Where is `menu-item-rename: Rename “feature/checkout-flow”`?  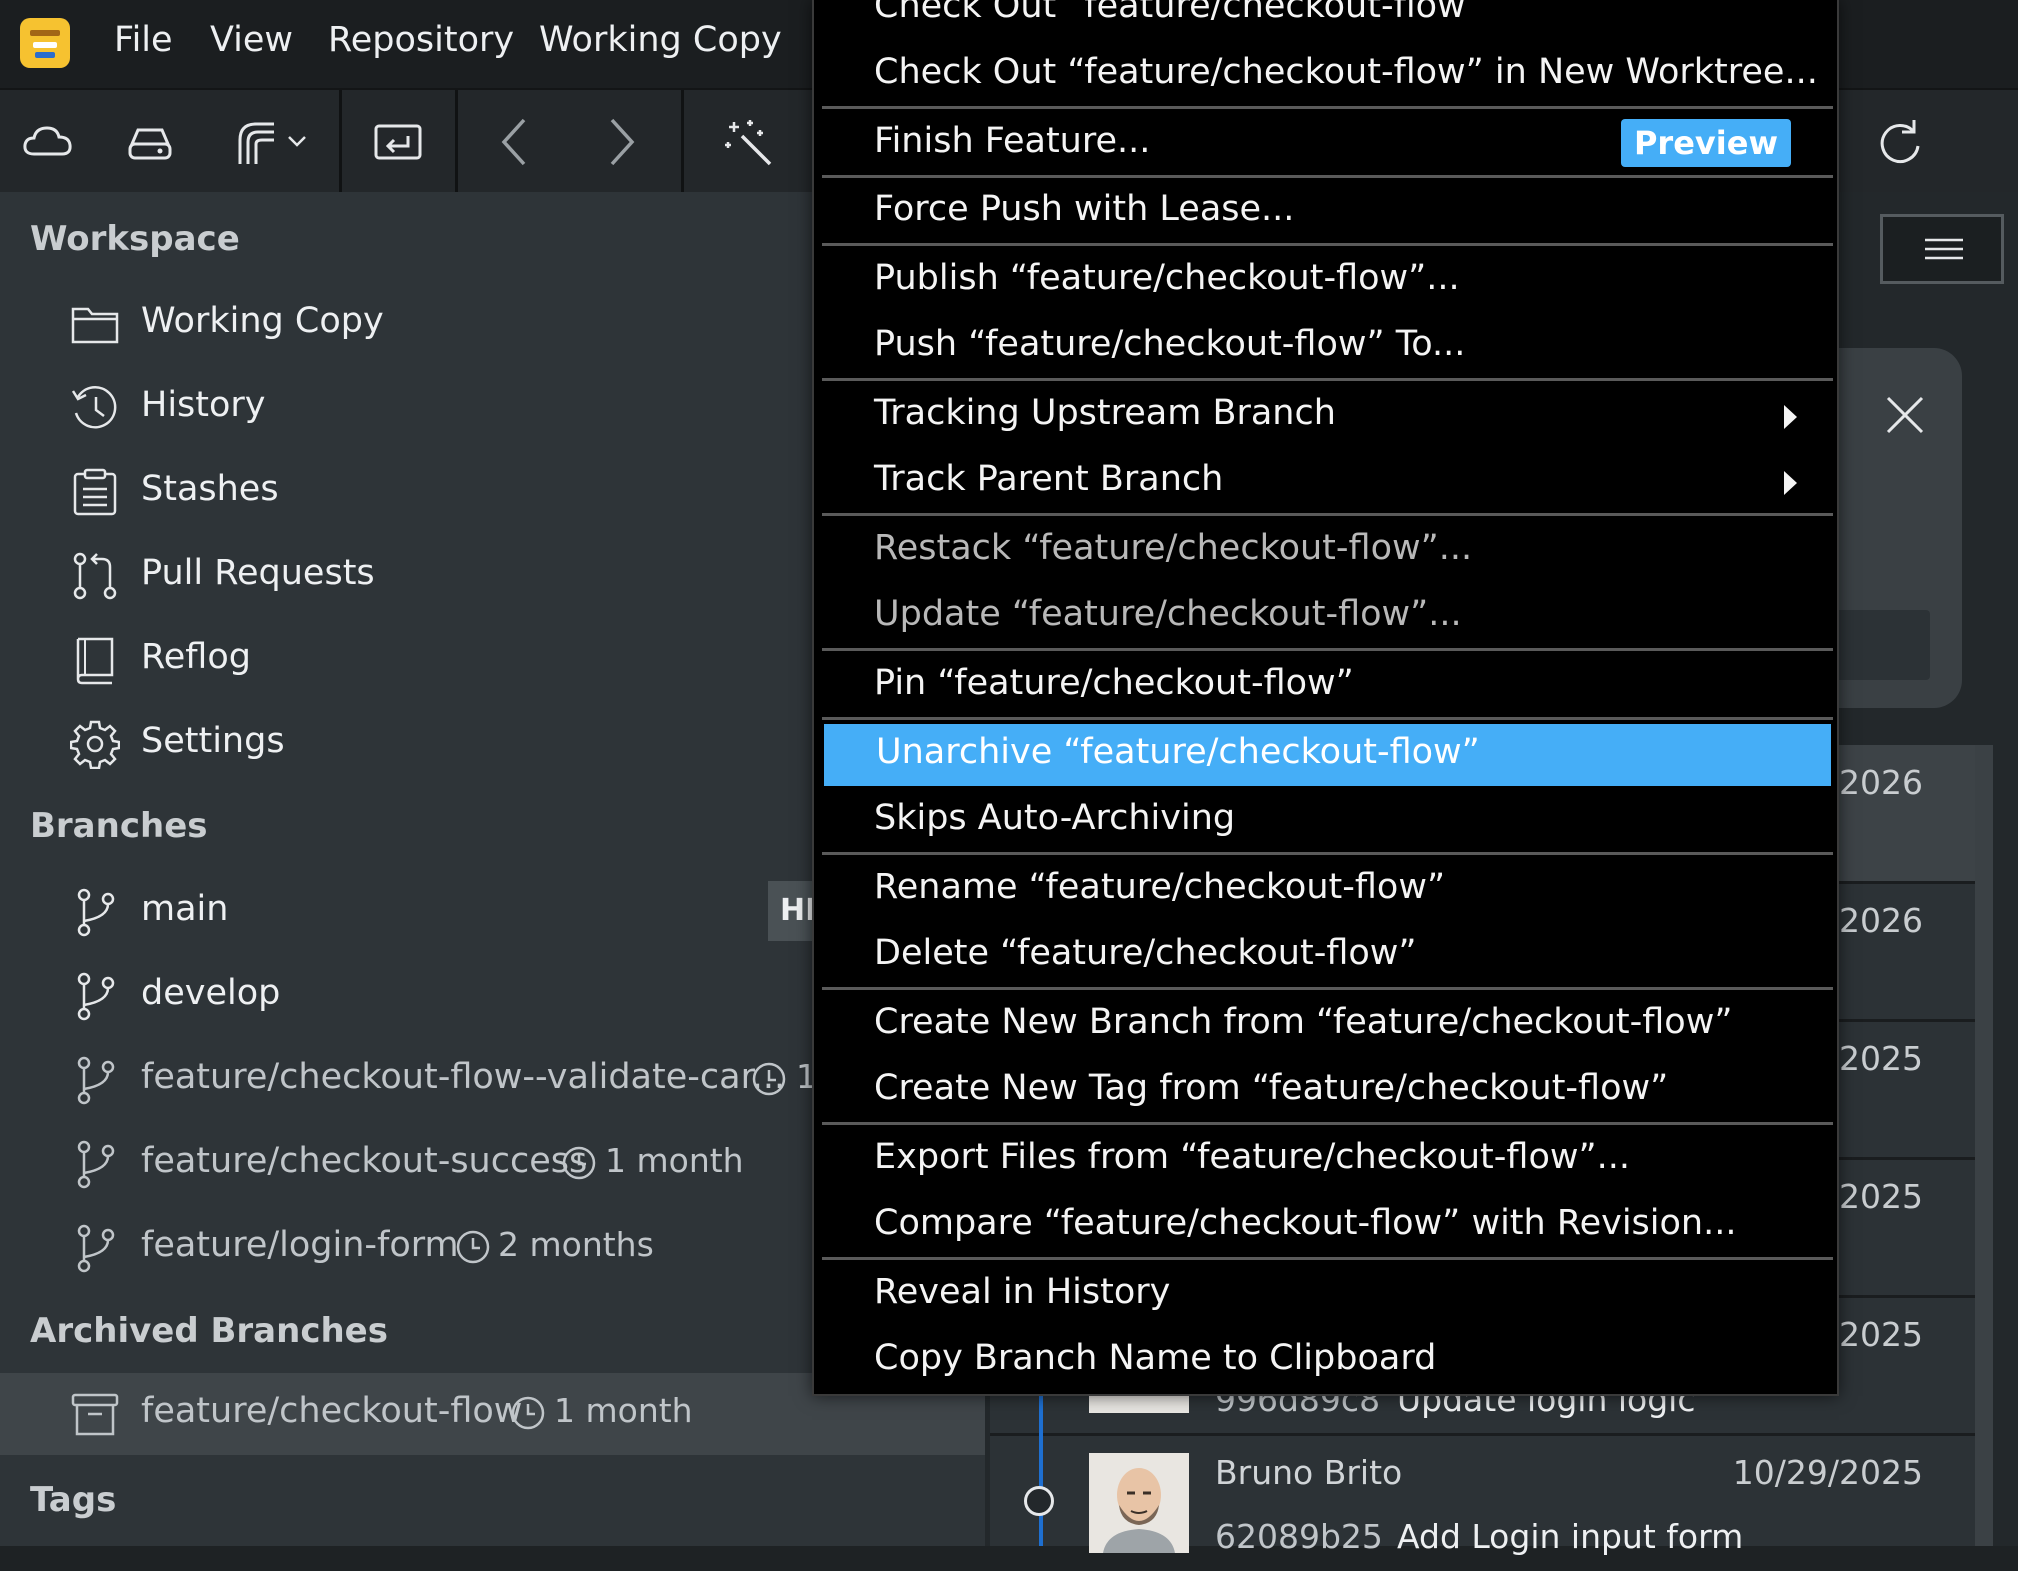
menu-item-rename: Rename “feature/checkout-flow” is located at coordinates (1327, 890).